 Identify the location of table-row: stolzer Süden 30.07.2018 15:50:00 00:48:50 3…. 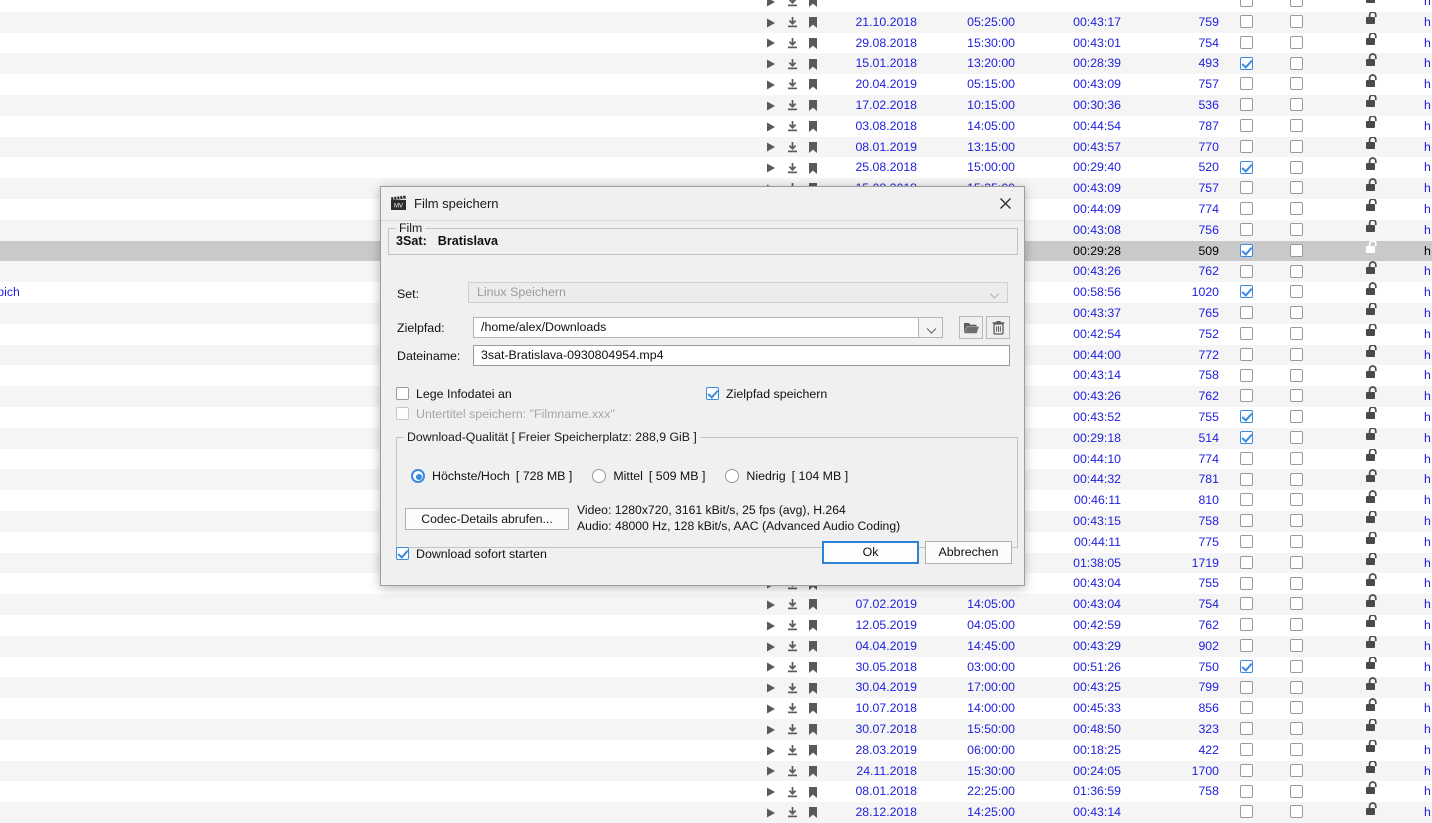
(716, 729).